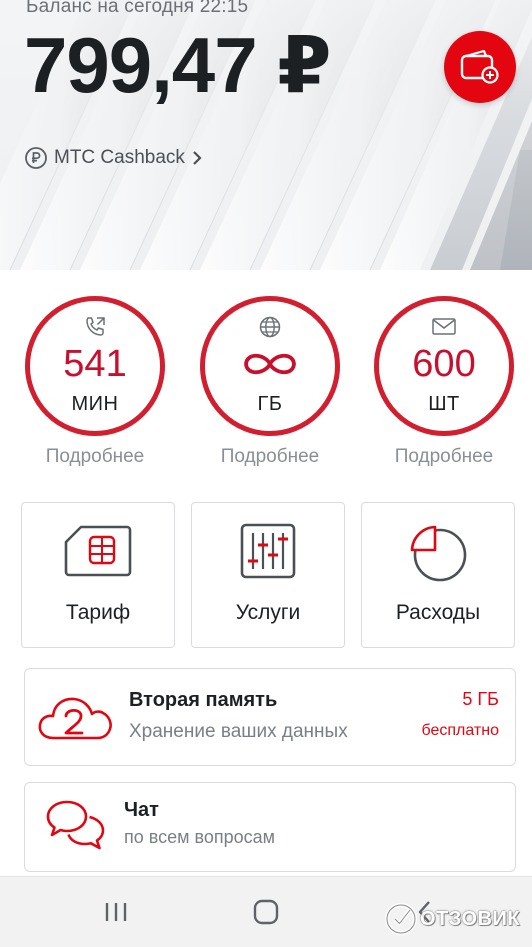  Describe the element at coordinates (137, 8) in the screenshot. I see `balance-caption: Баланс на сегодня 22:15` at that location.